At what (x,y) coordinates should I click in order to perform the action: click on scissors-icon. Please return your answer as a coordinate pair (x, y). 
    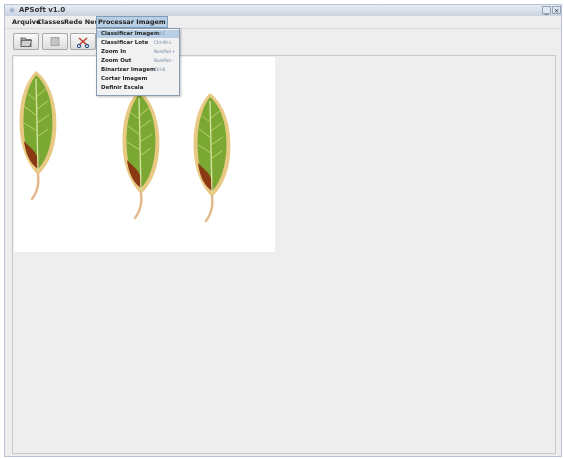
    Looking at the image, I should click on (83, 43).